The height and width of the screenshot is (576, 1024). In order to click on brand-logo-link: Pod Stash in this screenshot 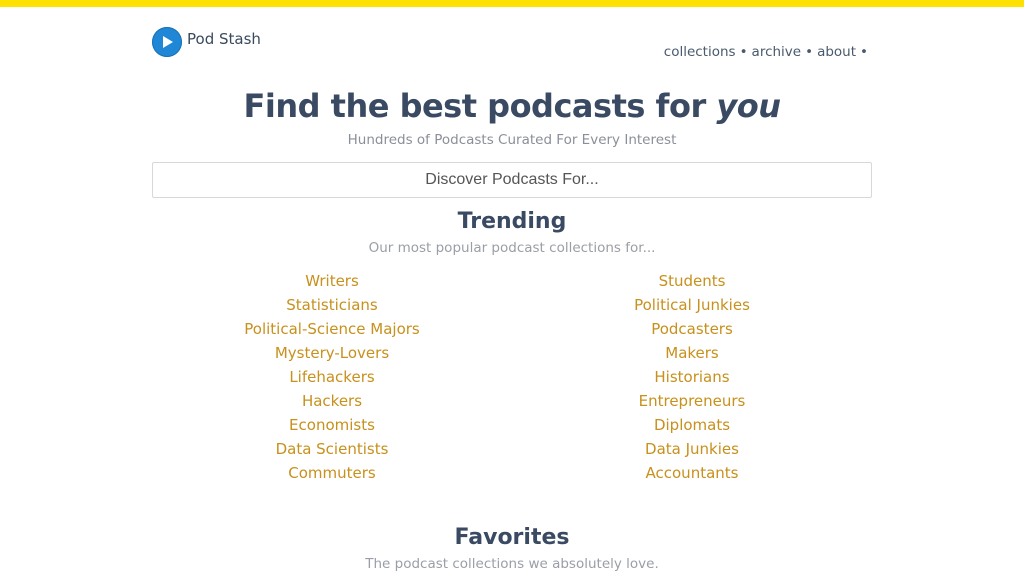, I will do `click(206, 42)`.